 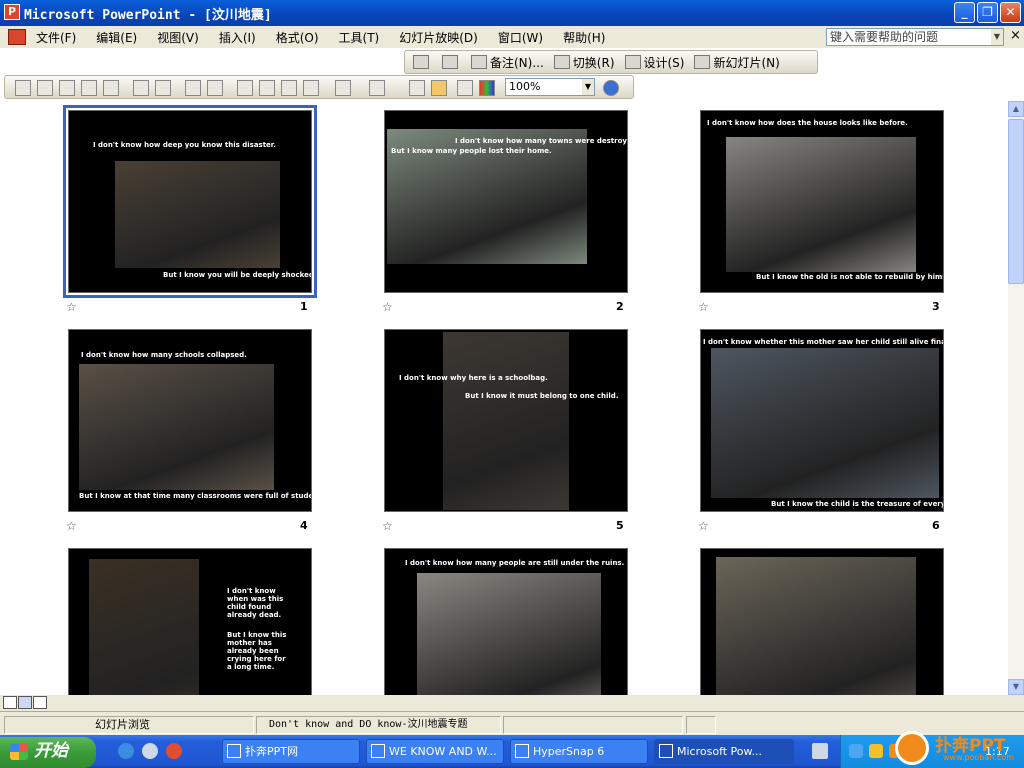 What do you see at coordinates (417, 88) in the screenshot?
I see `expand-all-icon` at bounding box center [417, 88].